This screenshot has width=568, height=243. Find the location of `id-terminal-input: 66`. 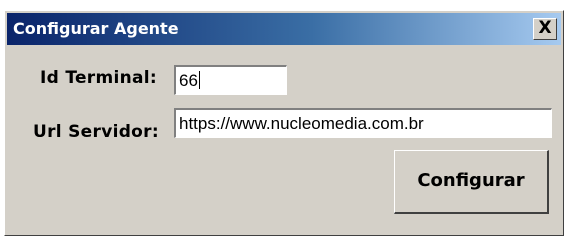

id-terminal-input: 66 is located at coordinates (230, 80).